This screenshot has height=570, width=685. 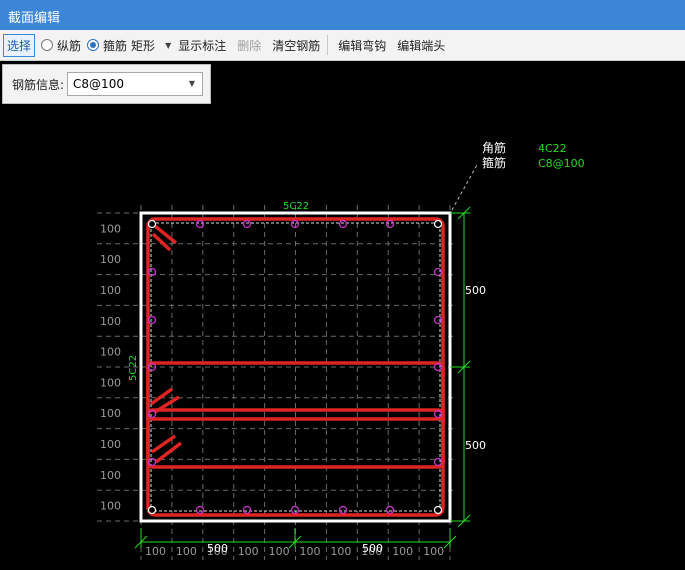 What do you see at coordinates (494, 162) in the screenshot?
I see `stirrup-legend-label: 箍筋` at bounding box center [494, 162].